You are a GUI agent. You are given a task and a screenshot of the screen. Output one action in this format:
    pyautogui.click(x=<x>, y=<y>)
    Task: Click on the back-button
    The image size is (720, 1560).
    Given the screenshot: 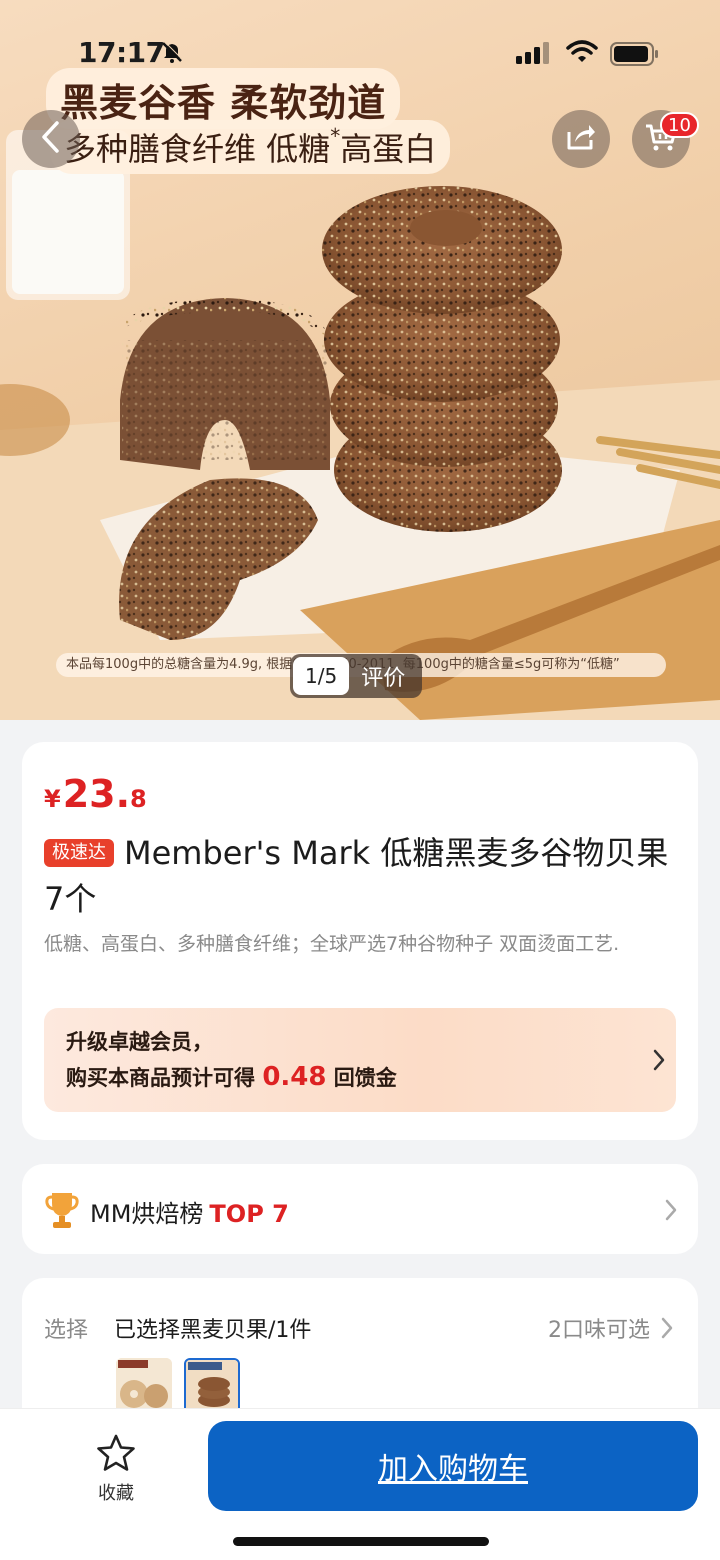 What is the action you would take?
    pyautogui.click(x=51, y=139)
    